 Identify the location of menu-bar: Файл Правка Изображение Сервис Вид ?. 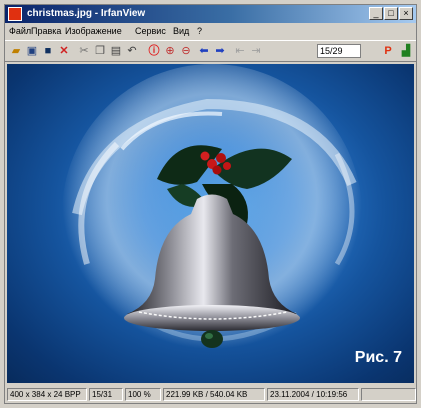
(210, 31).